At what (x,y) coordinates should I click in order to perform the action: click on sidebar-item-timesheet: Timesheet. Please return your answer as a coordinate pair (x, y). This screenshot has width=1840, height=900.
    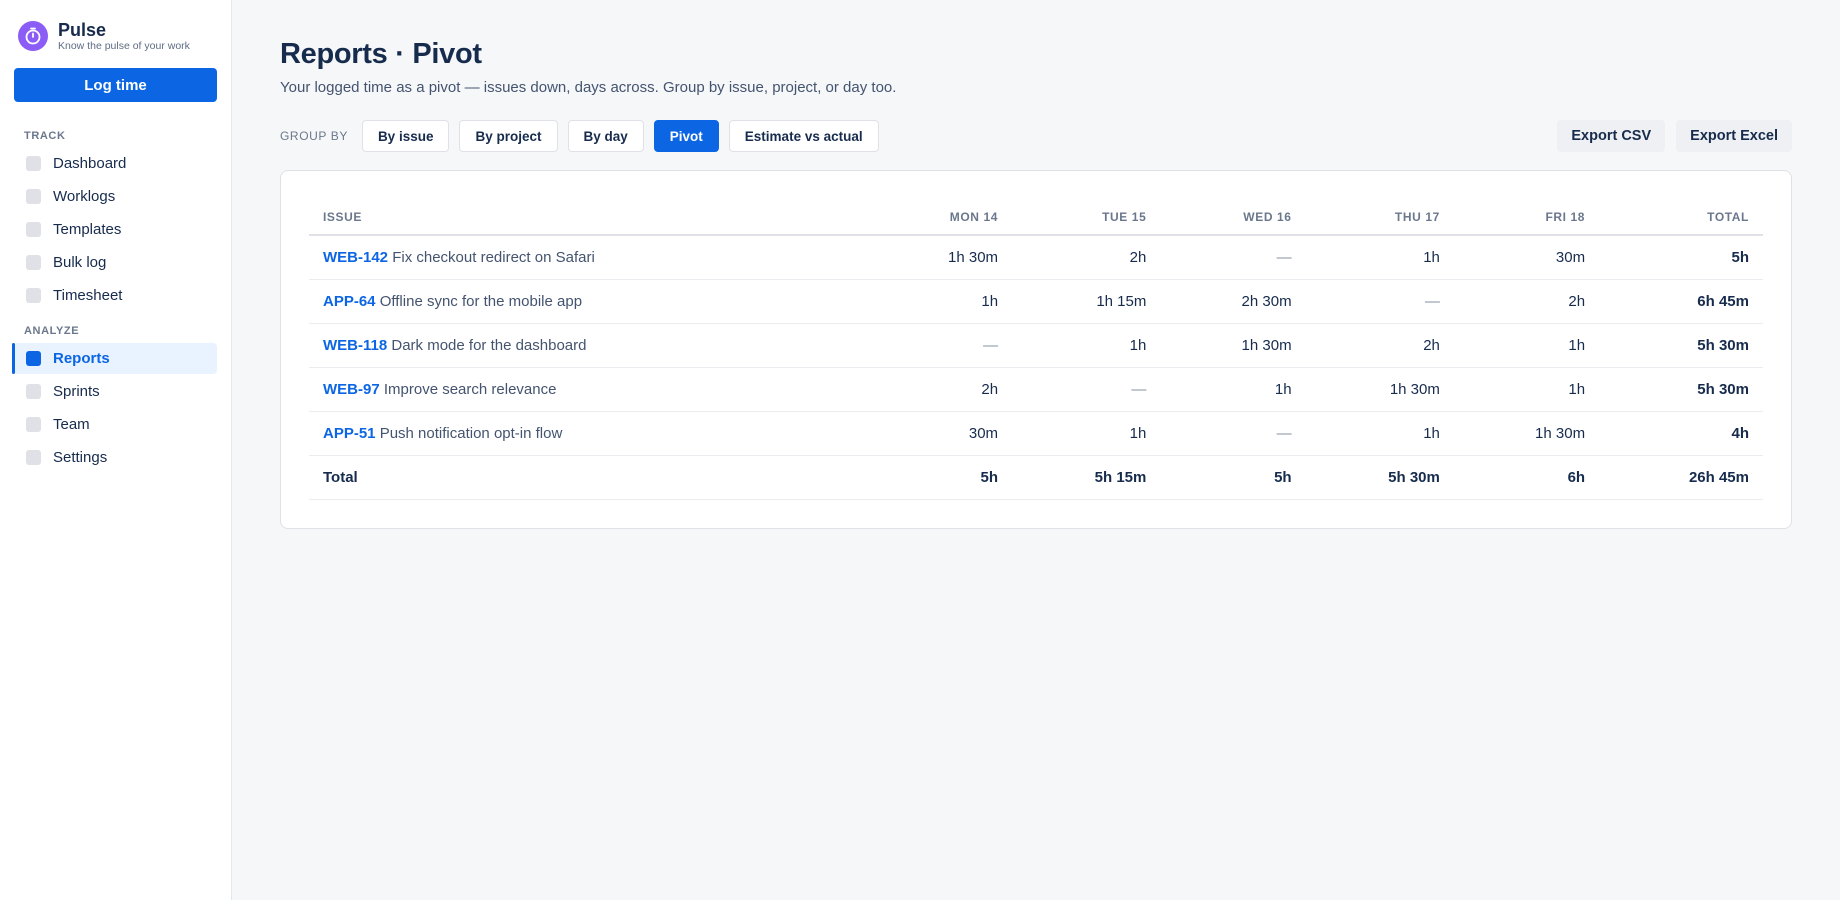
    Looking at the image, I should click on (115, 295).